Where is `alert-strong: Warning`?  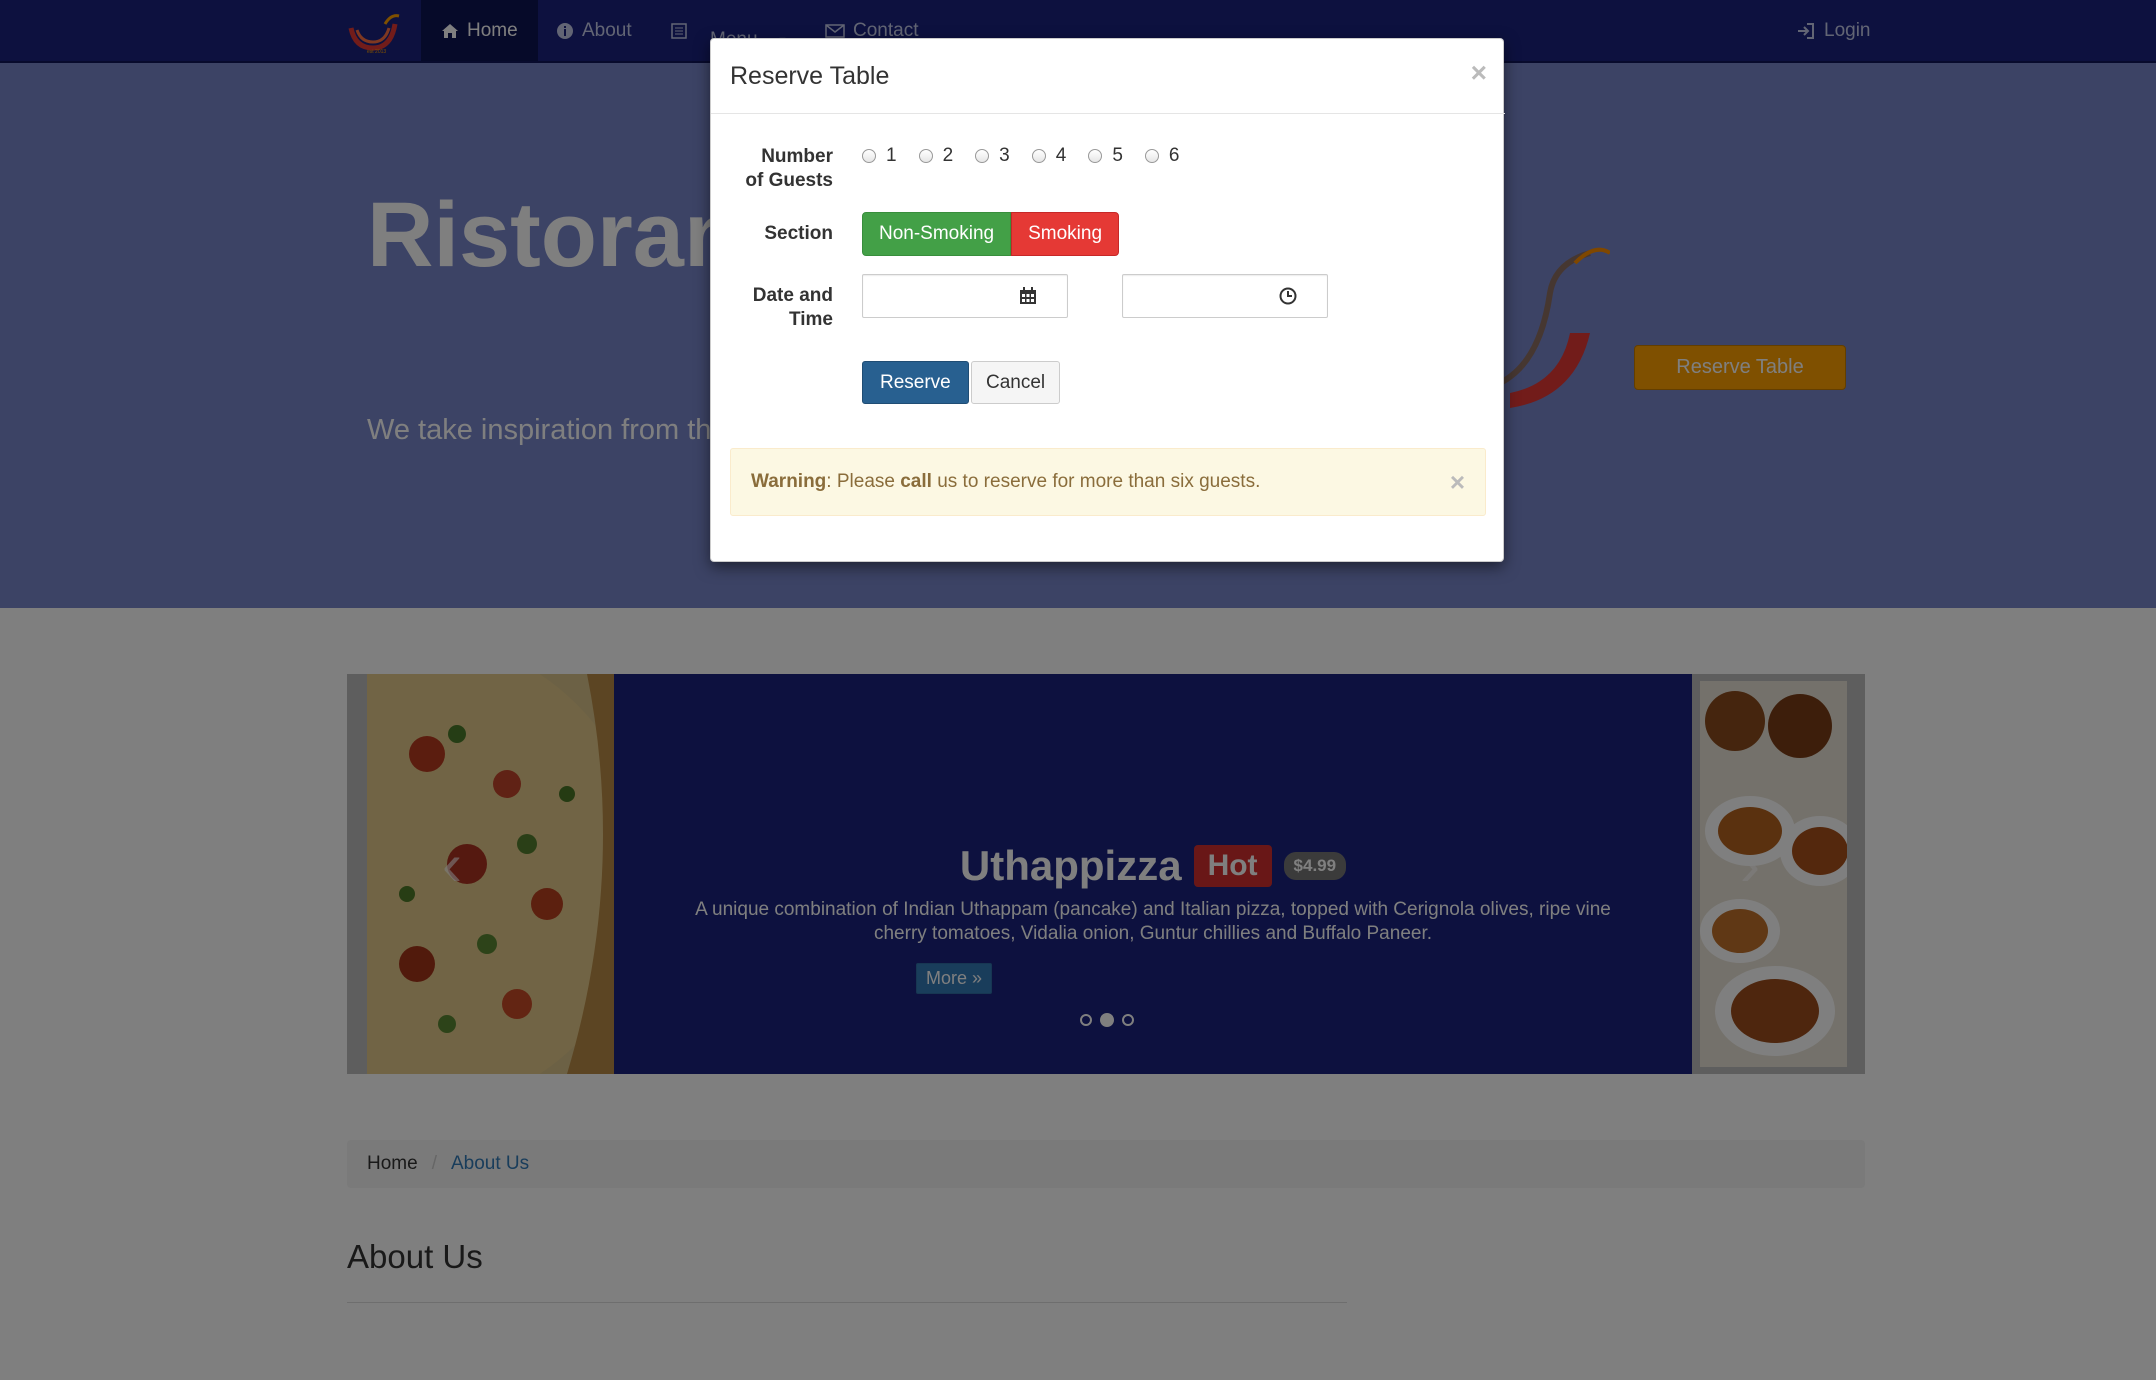
alert-strong: Warning is located at coordinates (789, 481).